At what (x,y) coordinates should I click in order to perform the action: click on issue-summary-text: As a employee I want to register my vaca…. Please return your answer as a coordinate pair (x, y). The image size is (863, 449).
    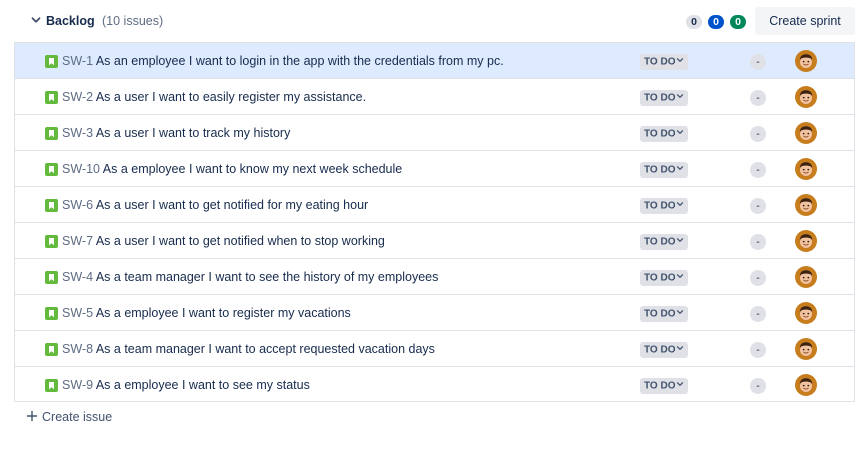
    Looking at the image, I should click on (223, 313).